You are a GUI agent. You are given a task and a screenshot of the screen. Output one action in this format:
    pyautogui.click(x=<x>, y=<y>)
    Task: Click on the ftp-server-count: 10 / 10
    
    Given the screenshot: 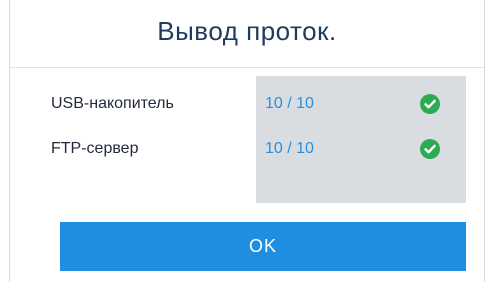 What is the action you would take?
    pyautogui.click(x=289, y=148)
    